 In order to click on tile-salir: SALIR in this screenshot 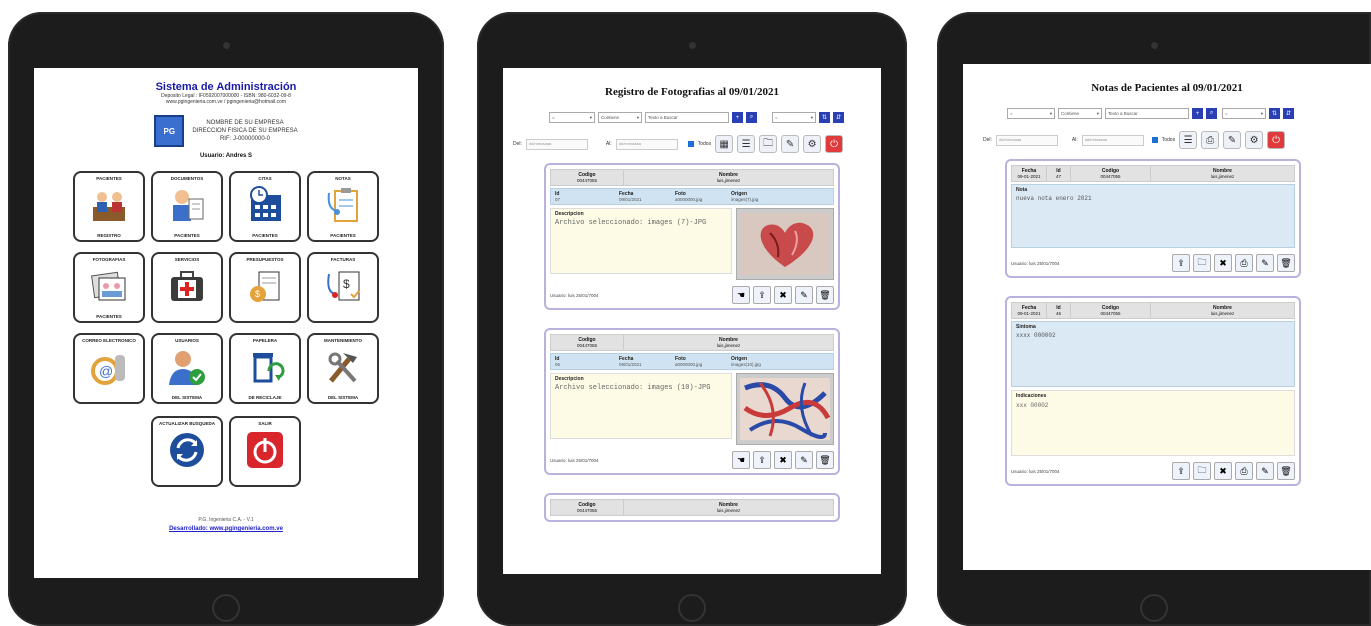, I will do `click(265, 451)`.